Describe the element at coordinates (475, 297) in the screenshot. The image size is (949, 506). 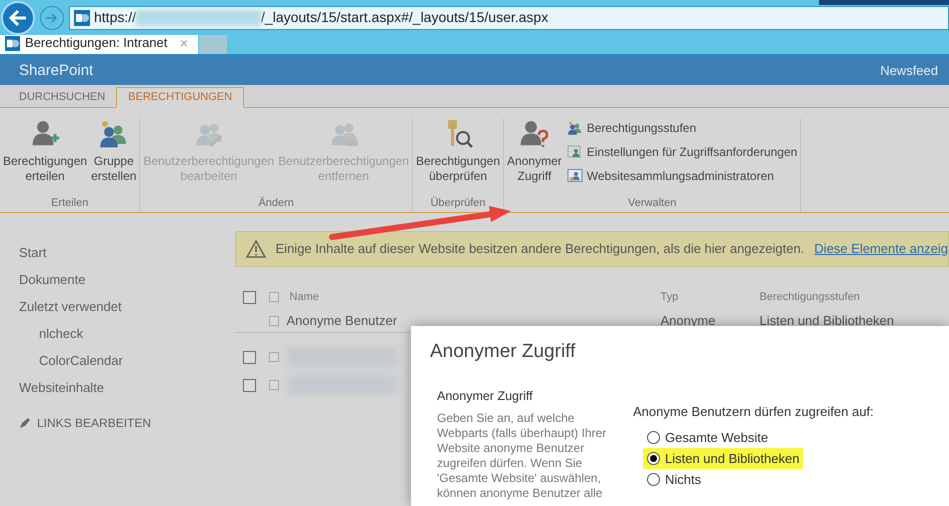
I see `column-header: Name` at that location.